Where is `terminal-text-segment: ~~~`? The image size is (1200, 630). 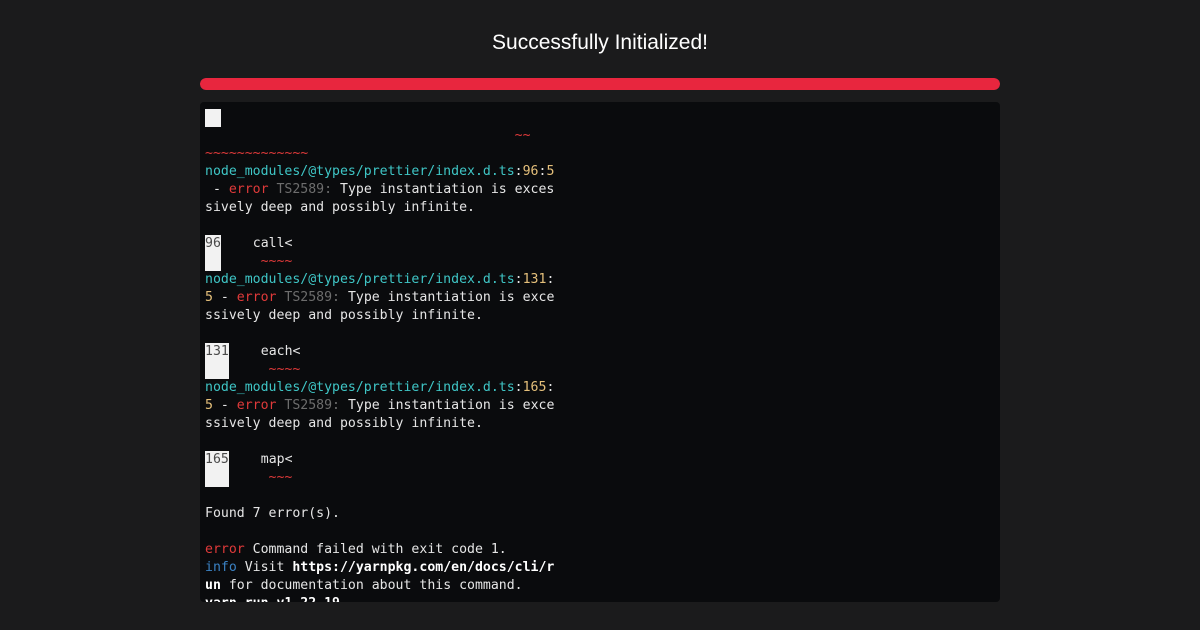
terminal-text-segment: ~~~ is located at coordinates (249, 477).